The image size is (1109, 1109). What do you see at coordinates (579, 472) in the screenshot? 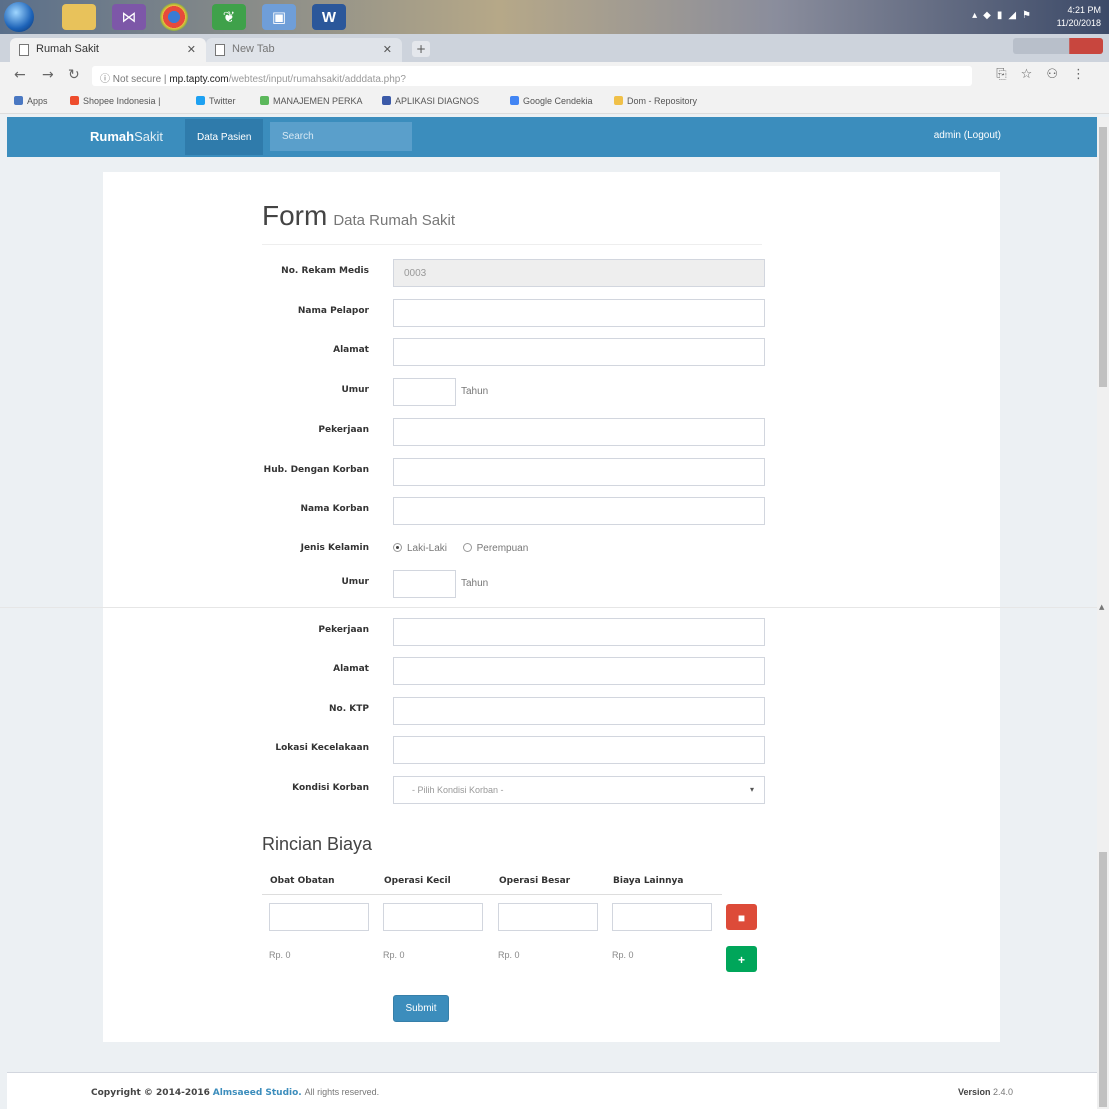
I see `hubungan-field` at bounding box center [579, 472].